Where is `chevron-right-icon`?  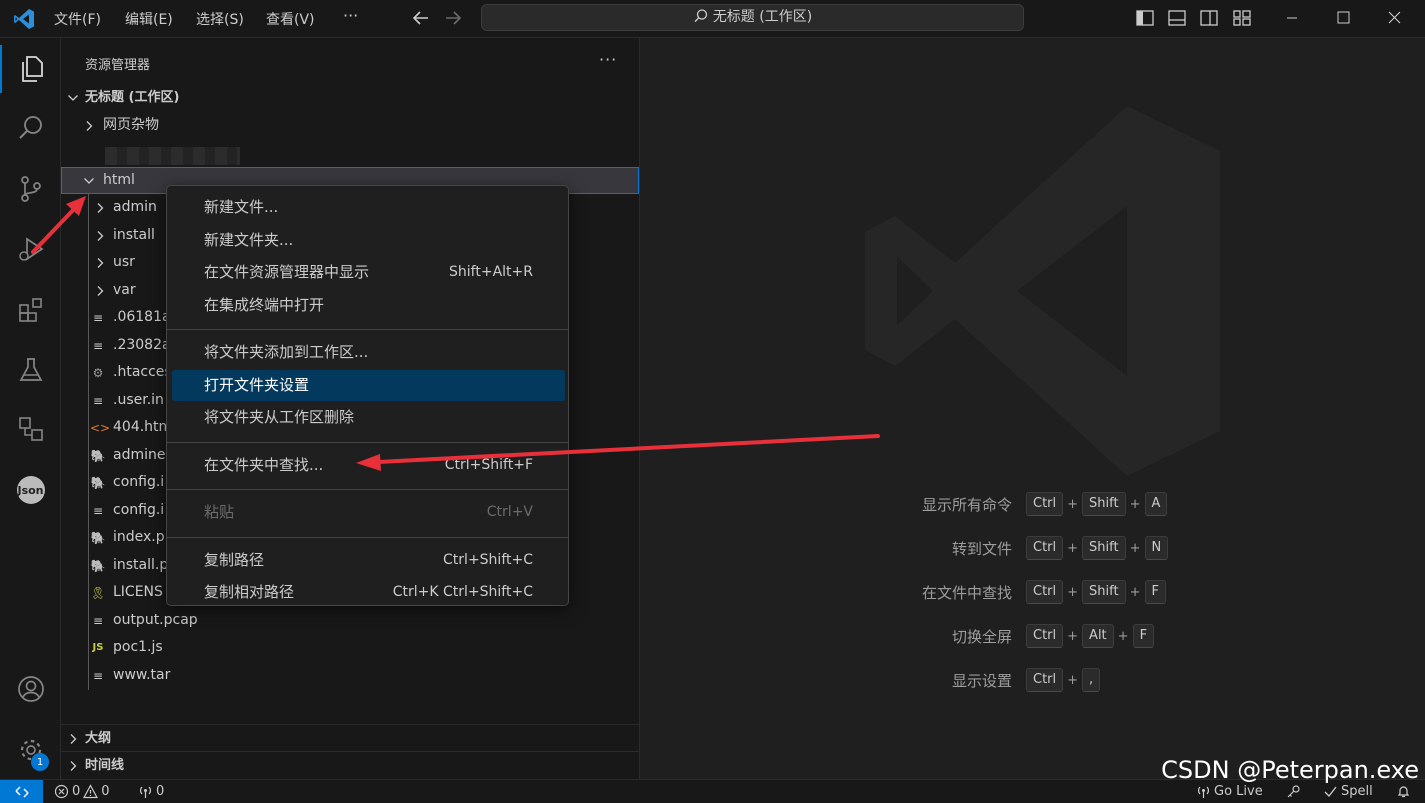 chevron-right-icon is located at coordinates (89, 126).